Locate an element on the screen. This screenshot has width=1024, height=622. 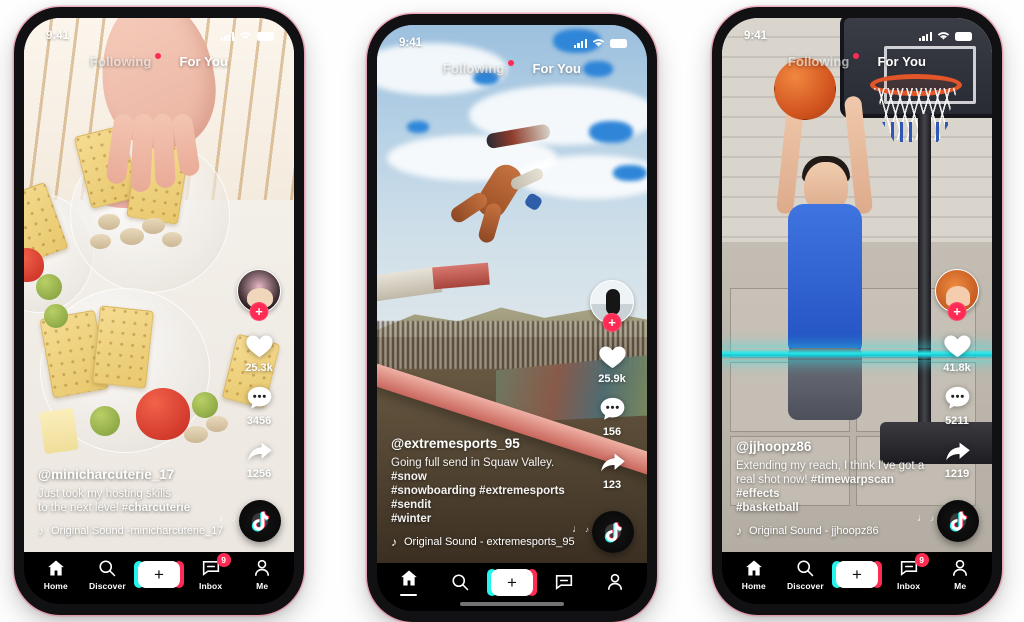
active-tab-underline is located at coordinates (409, 595).